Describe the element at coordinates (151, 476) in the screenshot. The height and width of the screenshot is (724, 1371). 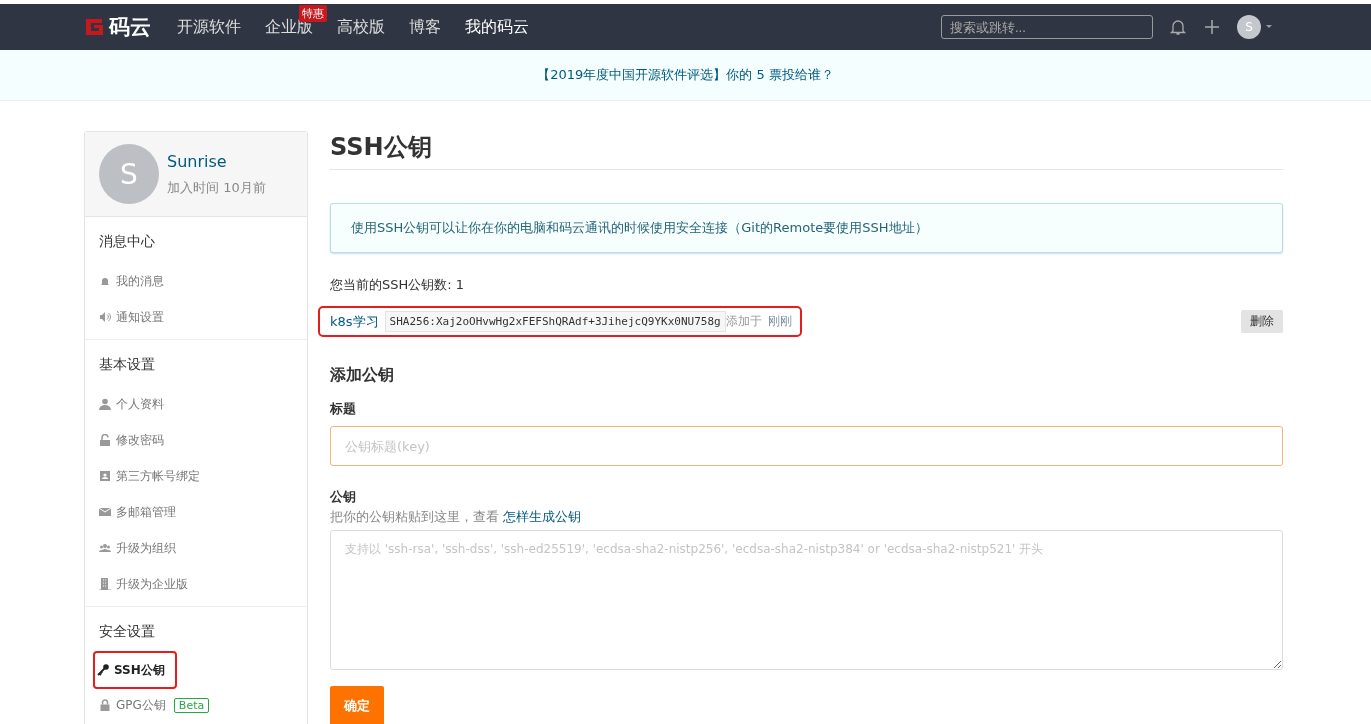
I see `sidebar-item: 第三方帐号绑定` at that location.